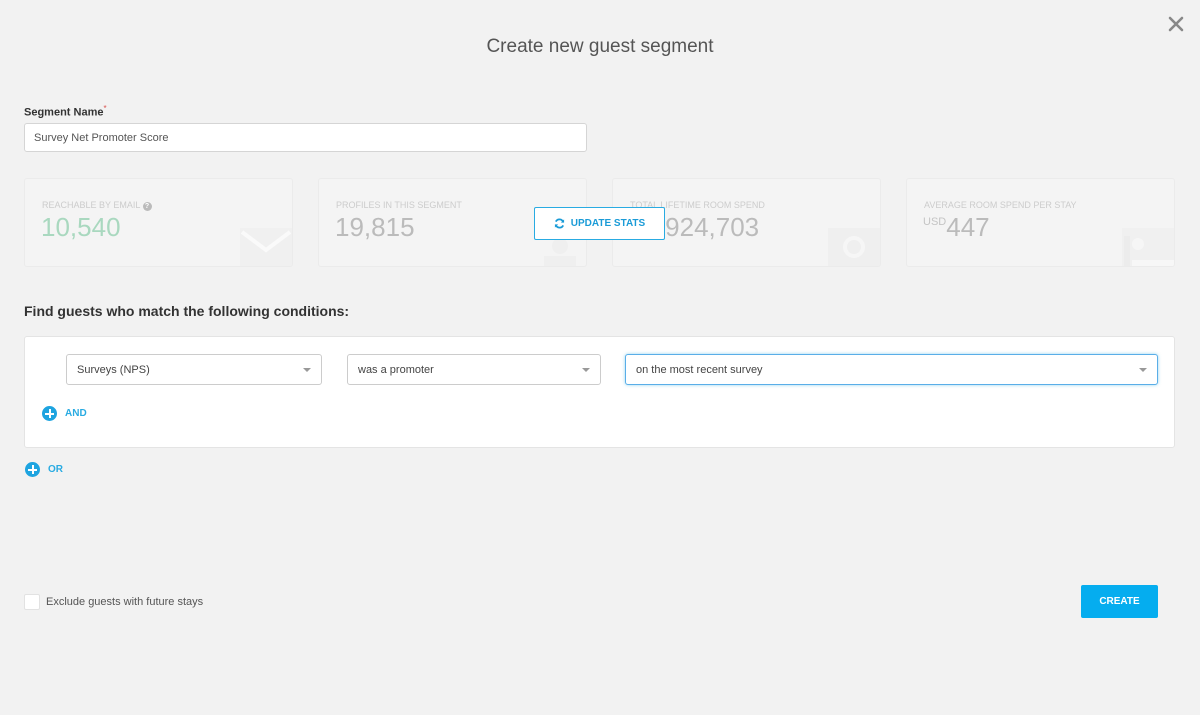  I want to click on stat-value: USD447, so click(956, 227).